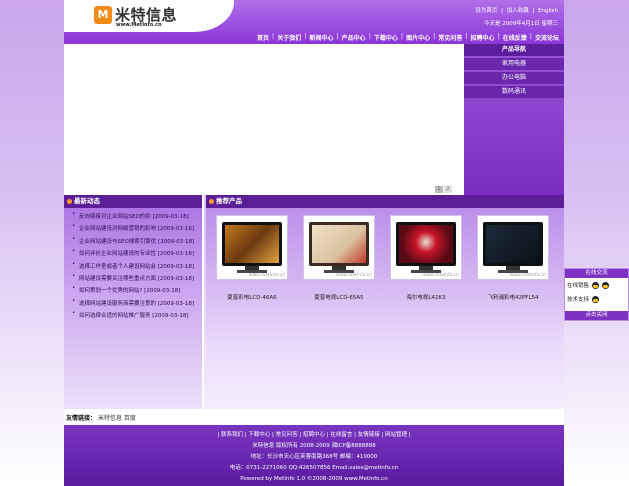  What do you see at coordinates (137, 242) in the screenshot?
I see `news-item: 企业网站建设与SEO搜索引擎优 [2009-03-18]` at bounding box center [137, 242].